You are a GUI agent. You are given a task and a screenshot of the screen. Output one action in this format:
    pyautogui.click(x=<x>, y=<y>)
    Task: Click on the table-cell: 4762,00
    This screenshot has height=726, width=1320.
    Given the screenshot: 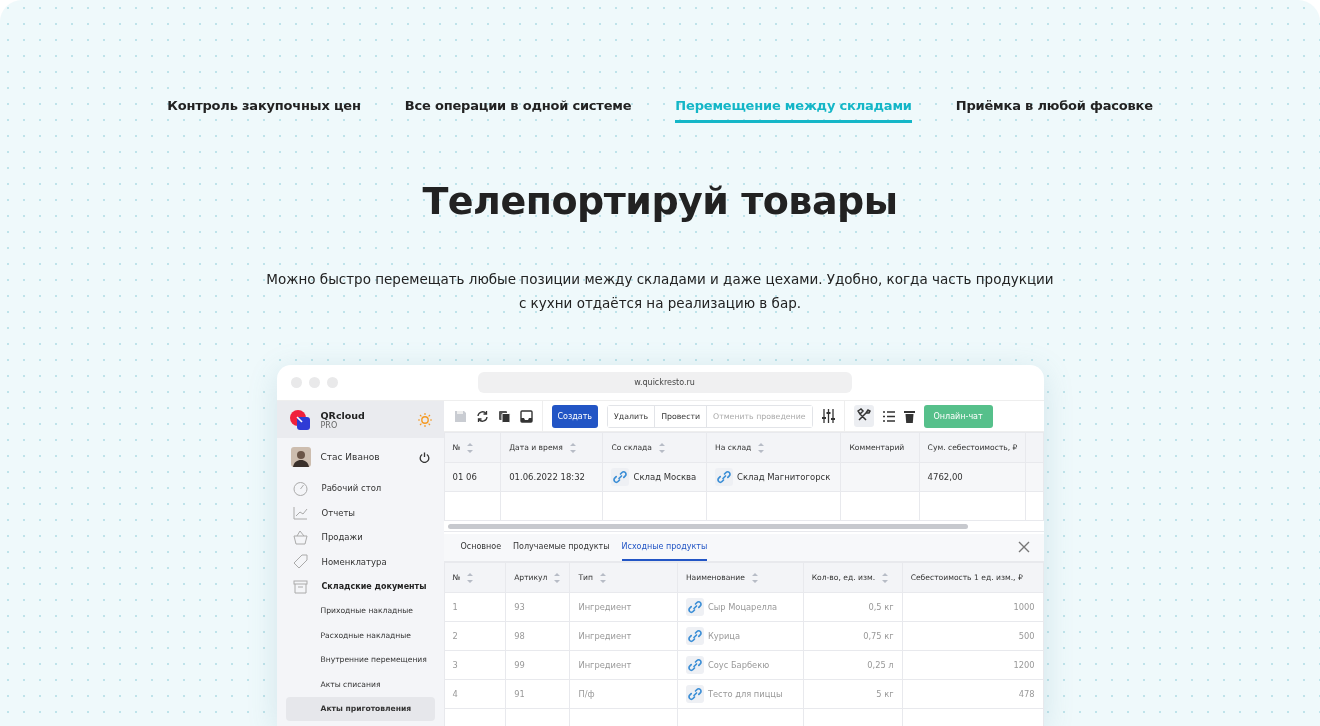 What is the action you would take?
    pyautogui.click(x=945, y=477)
    